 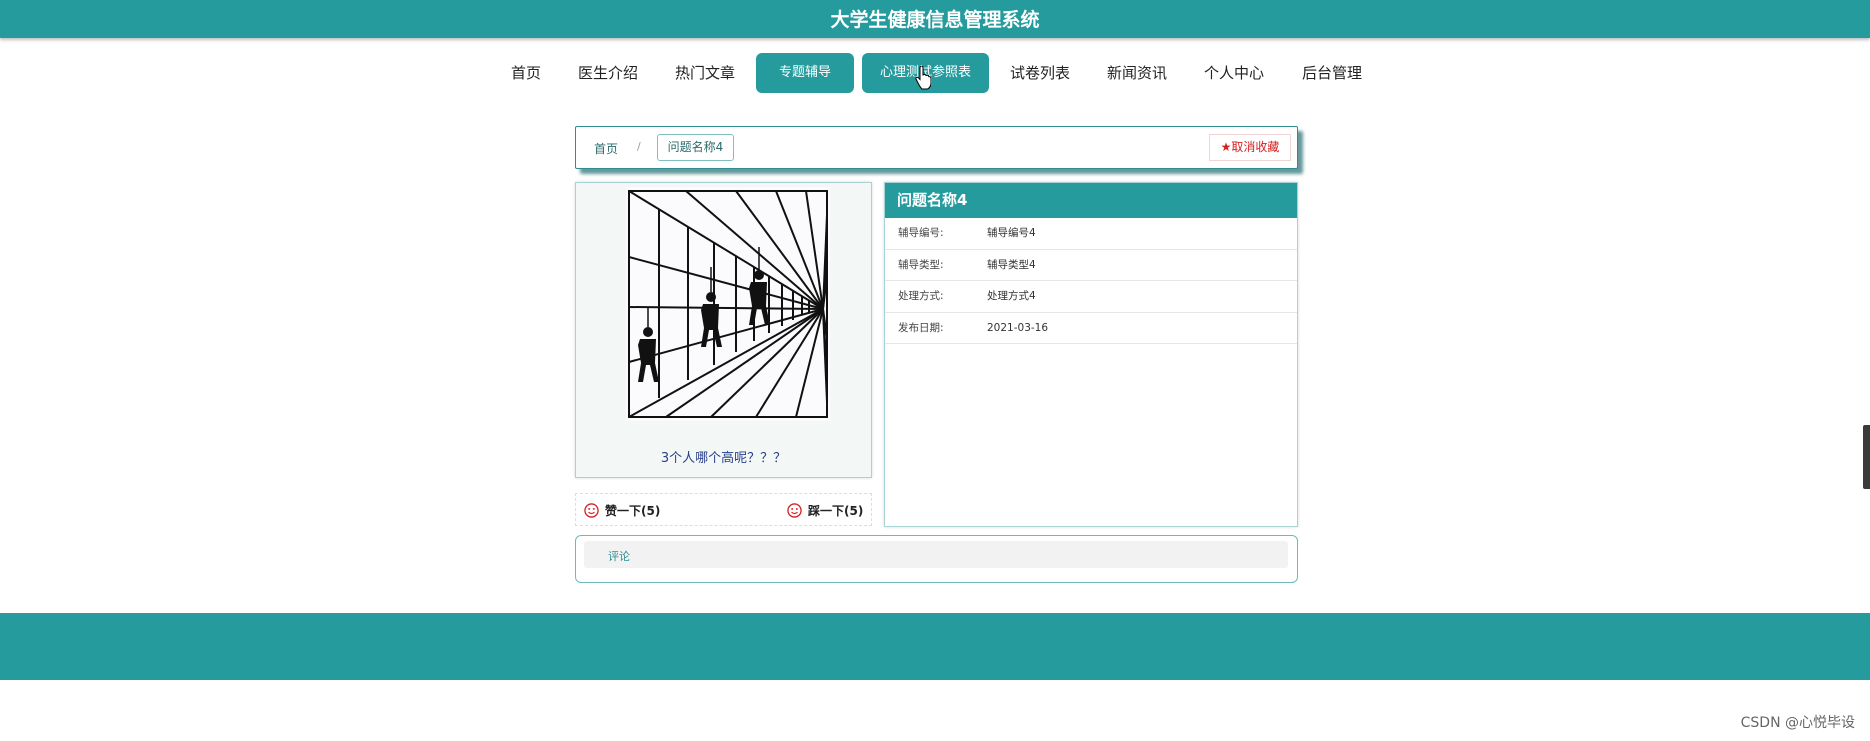 I want to click on image-caption: 3个人哪个高呢？？？, so click(x=723, y=458).